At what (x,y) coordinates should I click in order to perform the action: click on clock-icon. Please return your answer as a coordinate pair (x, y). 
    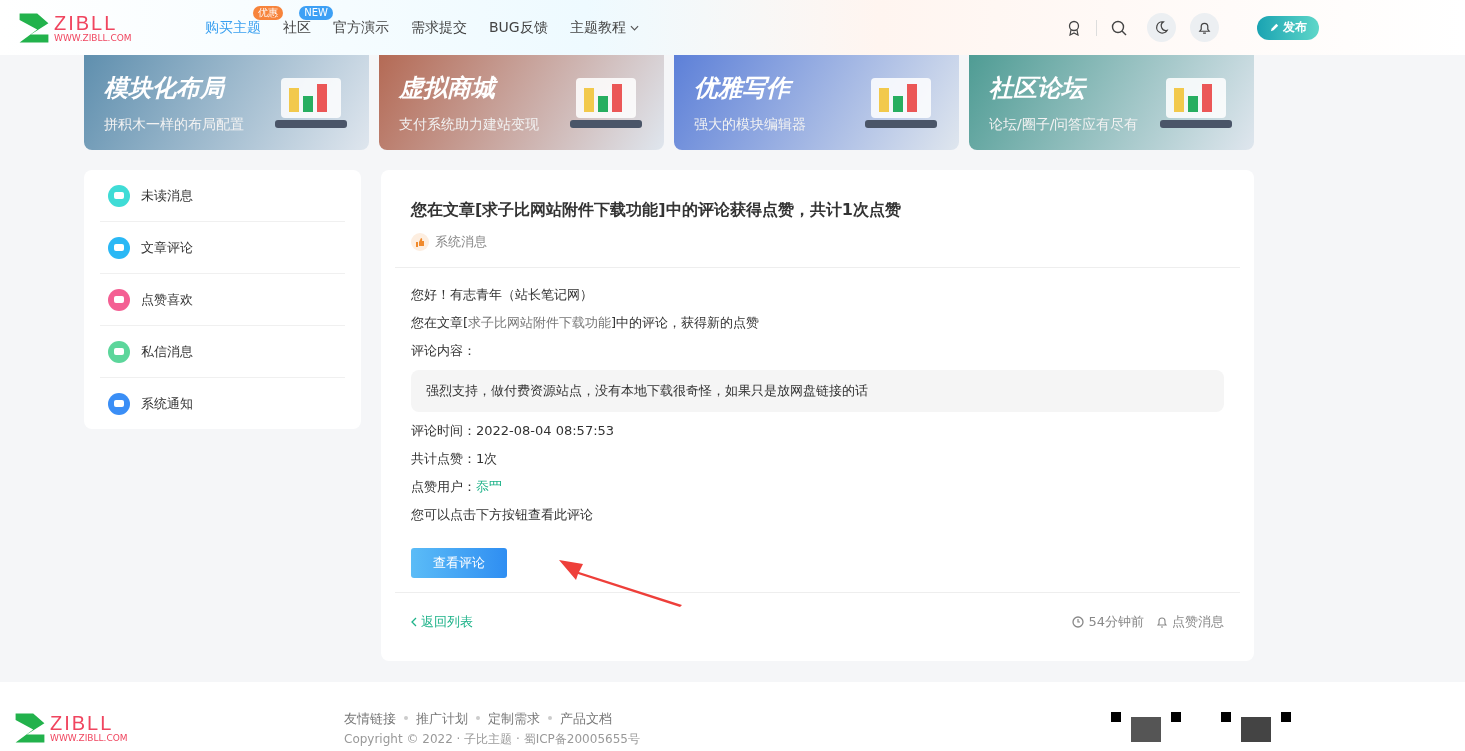
    Looking at the image, I should click on (1078, 622).